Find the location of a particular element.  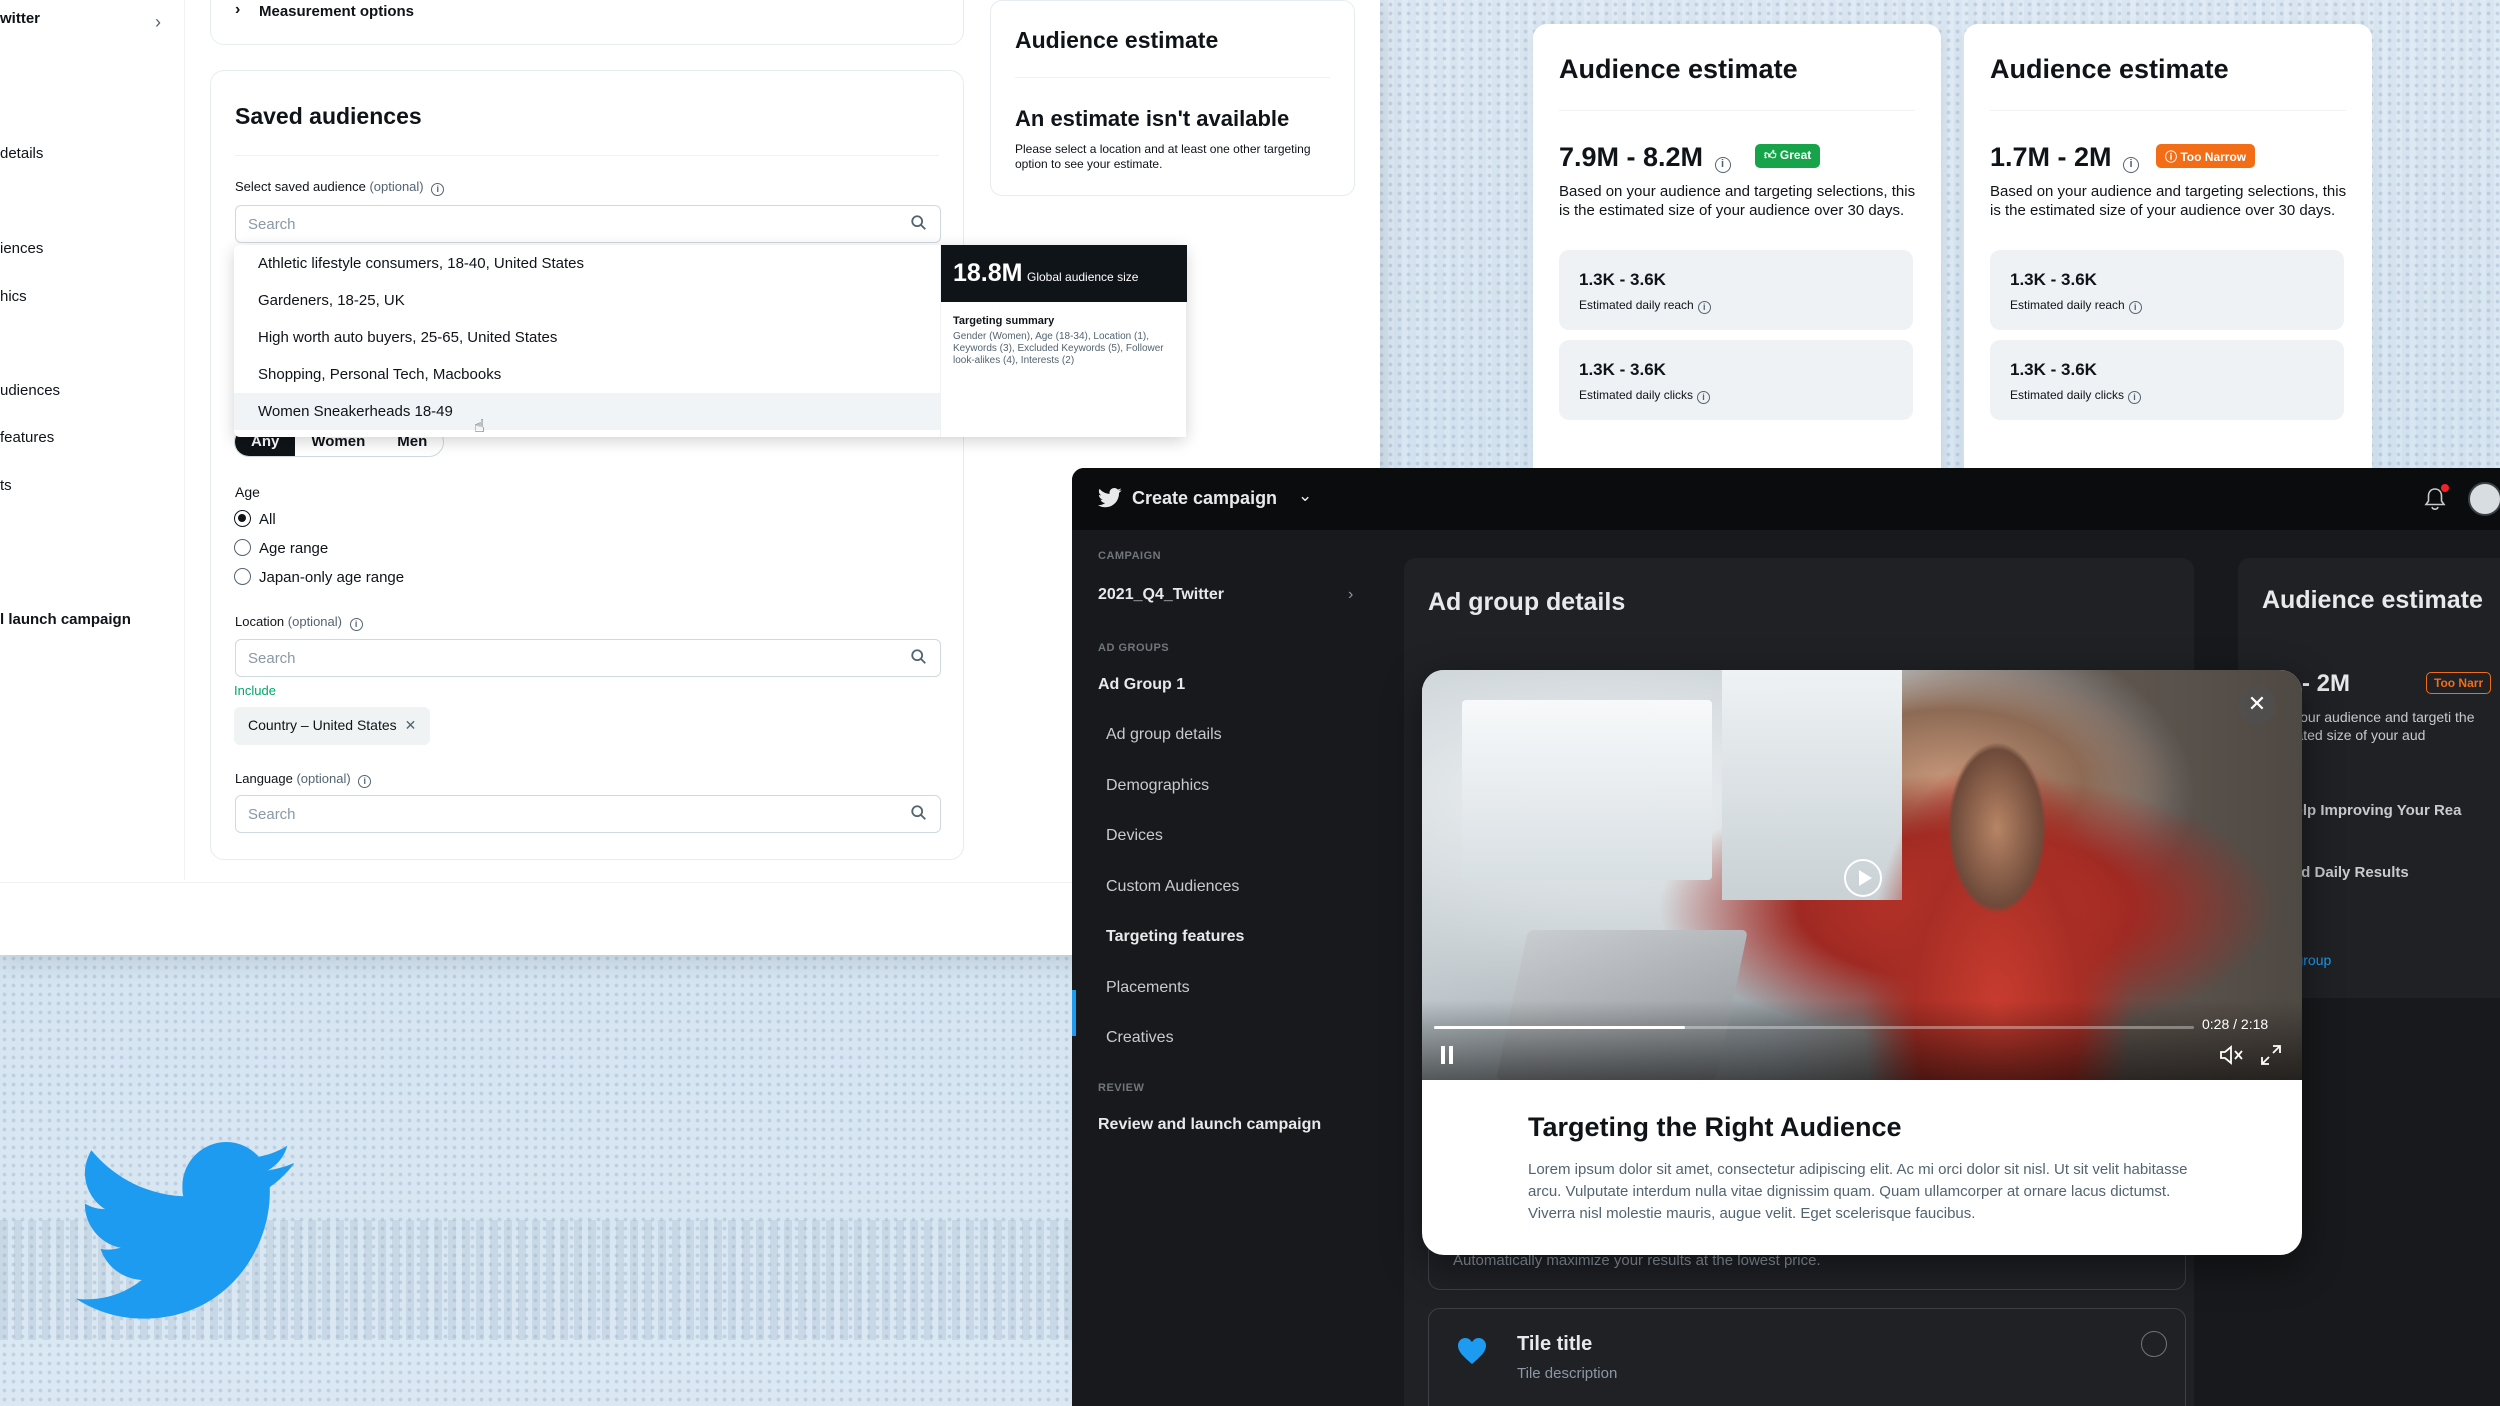

badge-label: Great is located at coordinates (1795, 155).